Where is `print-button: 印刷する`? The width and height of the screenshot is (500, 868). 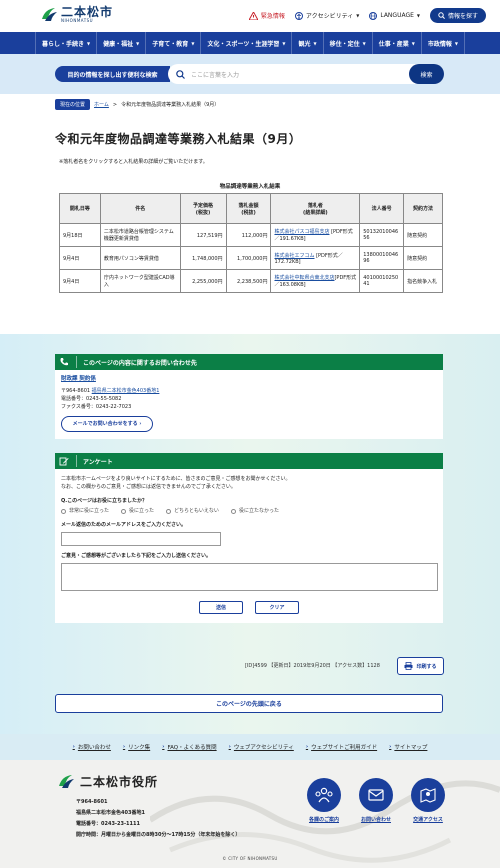
print-button: 印刷する is located at coordinates (420, 666).